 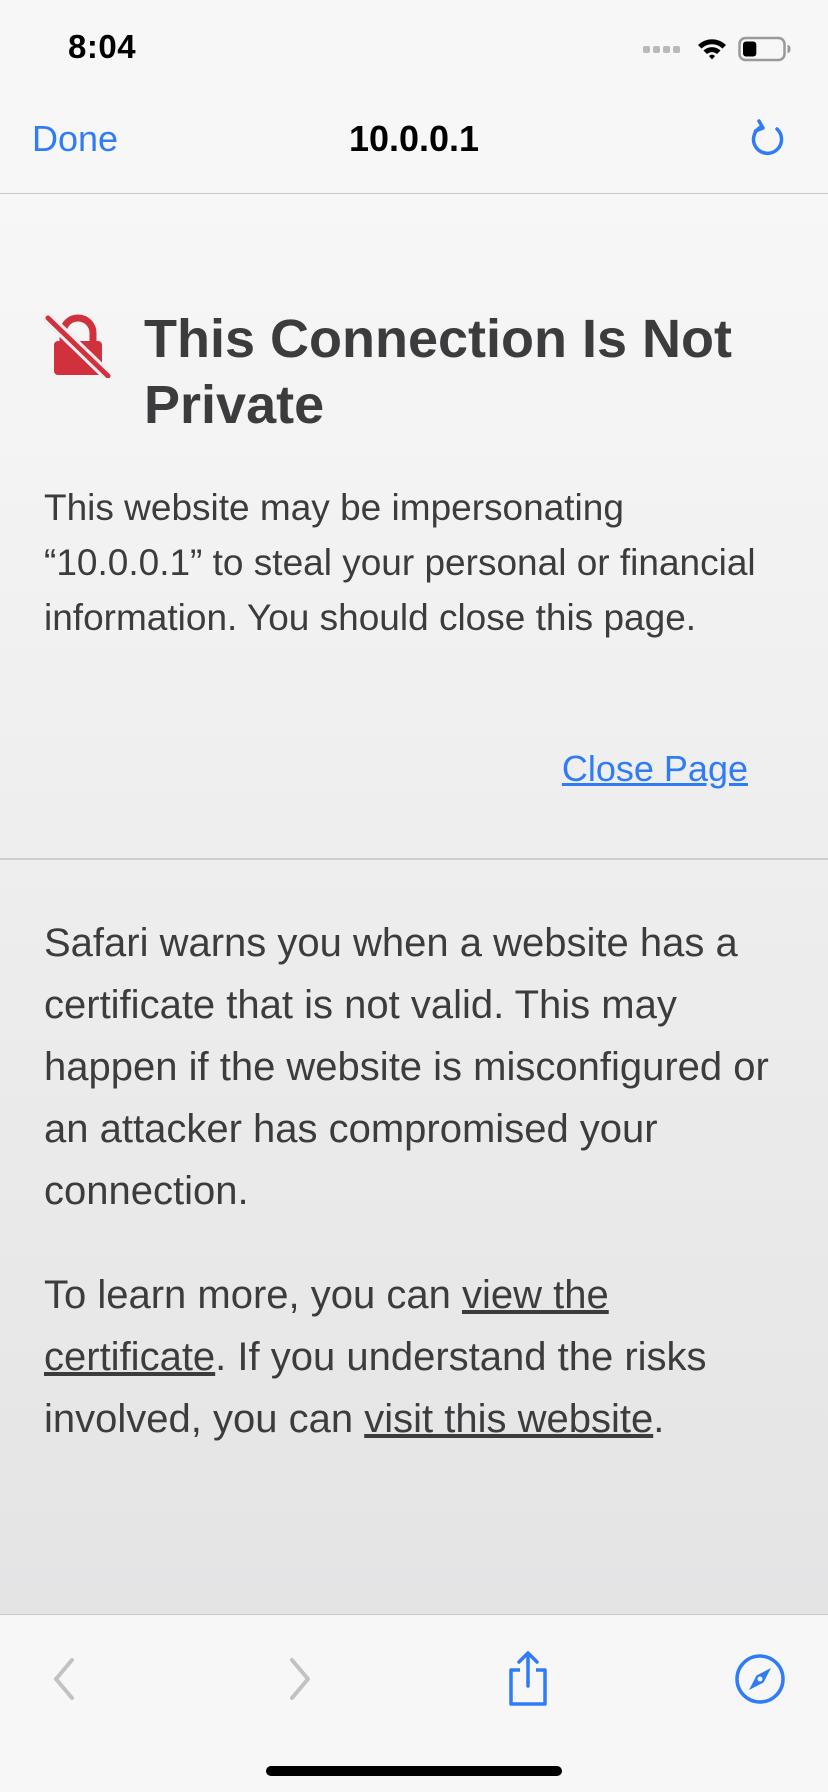 I want to click on nav-bar: Done 10.0.0.1, so click(x=414, y=145).